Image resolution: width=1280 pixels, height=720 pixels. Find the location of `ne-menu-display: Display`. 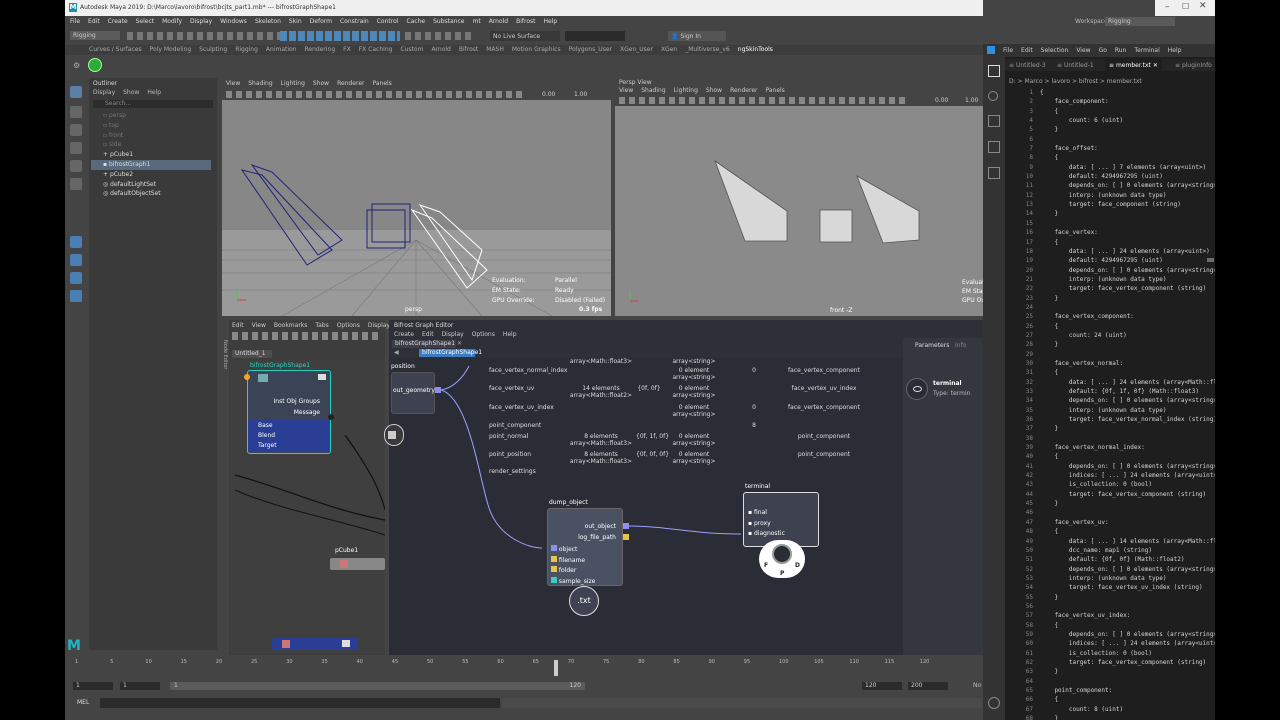

ne-menu-display: Display is located at coordinates (379, 325).